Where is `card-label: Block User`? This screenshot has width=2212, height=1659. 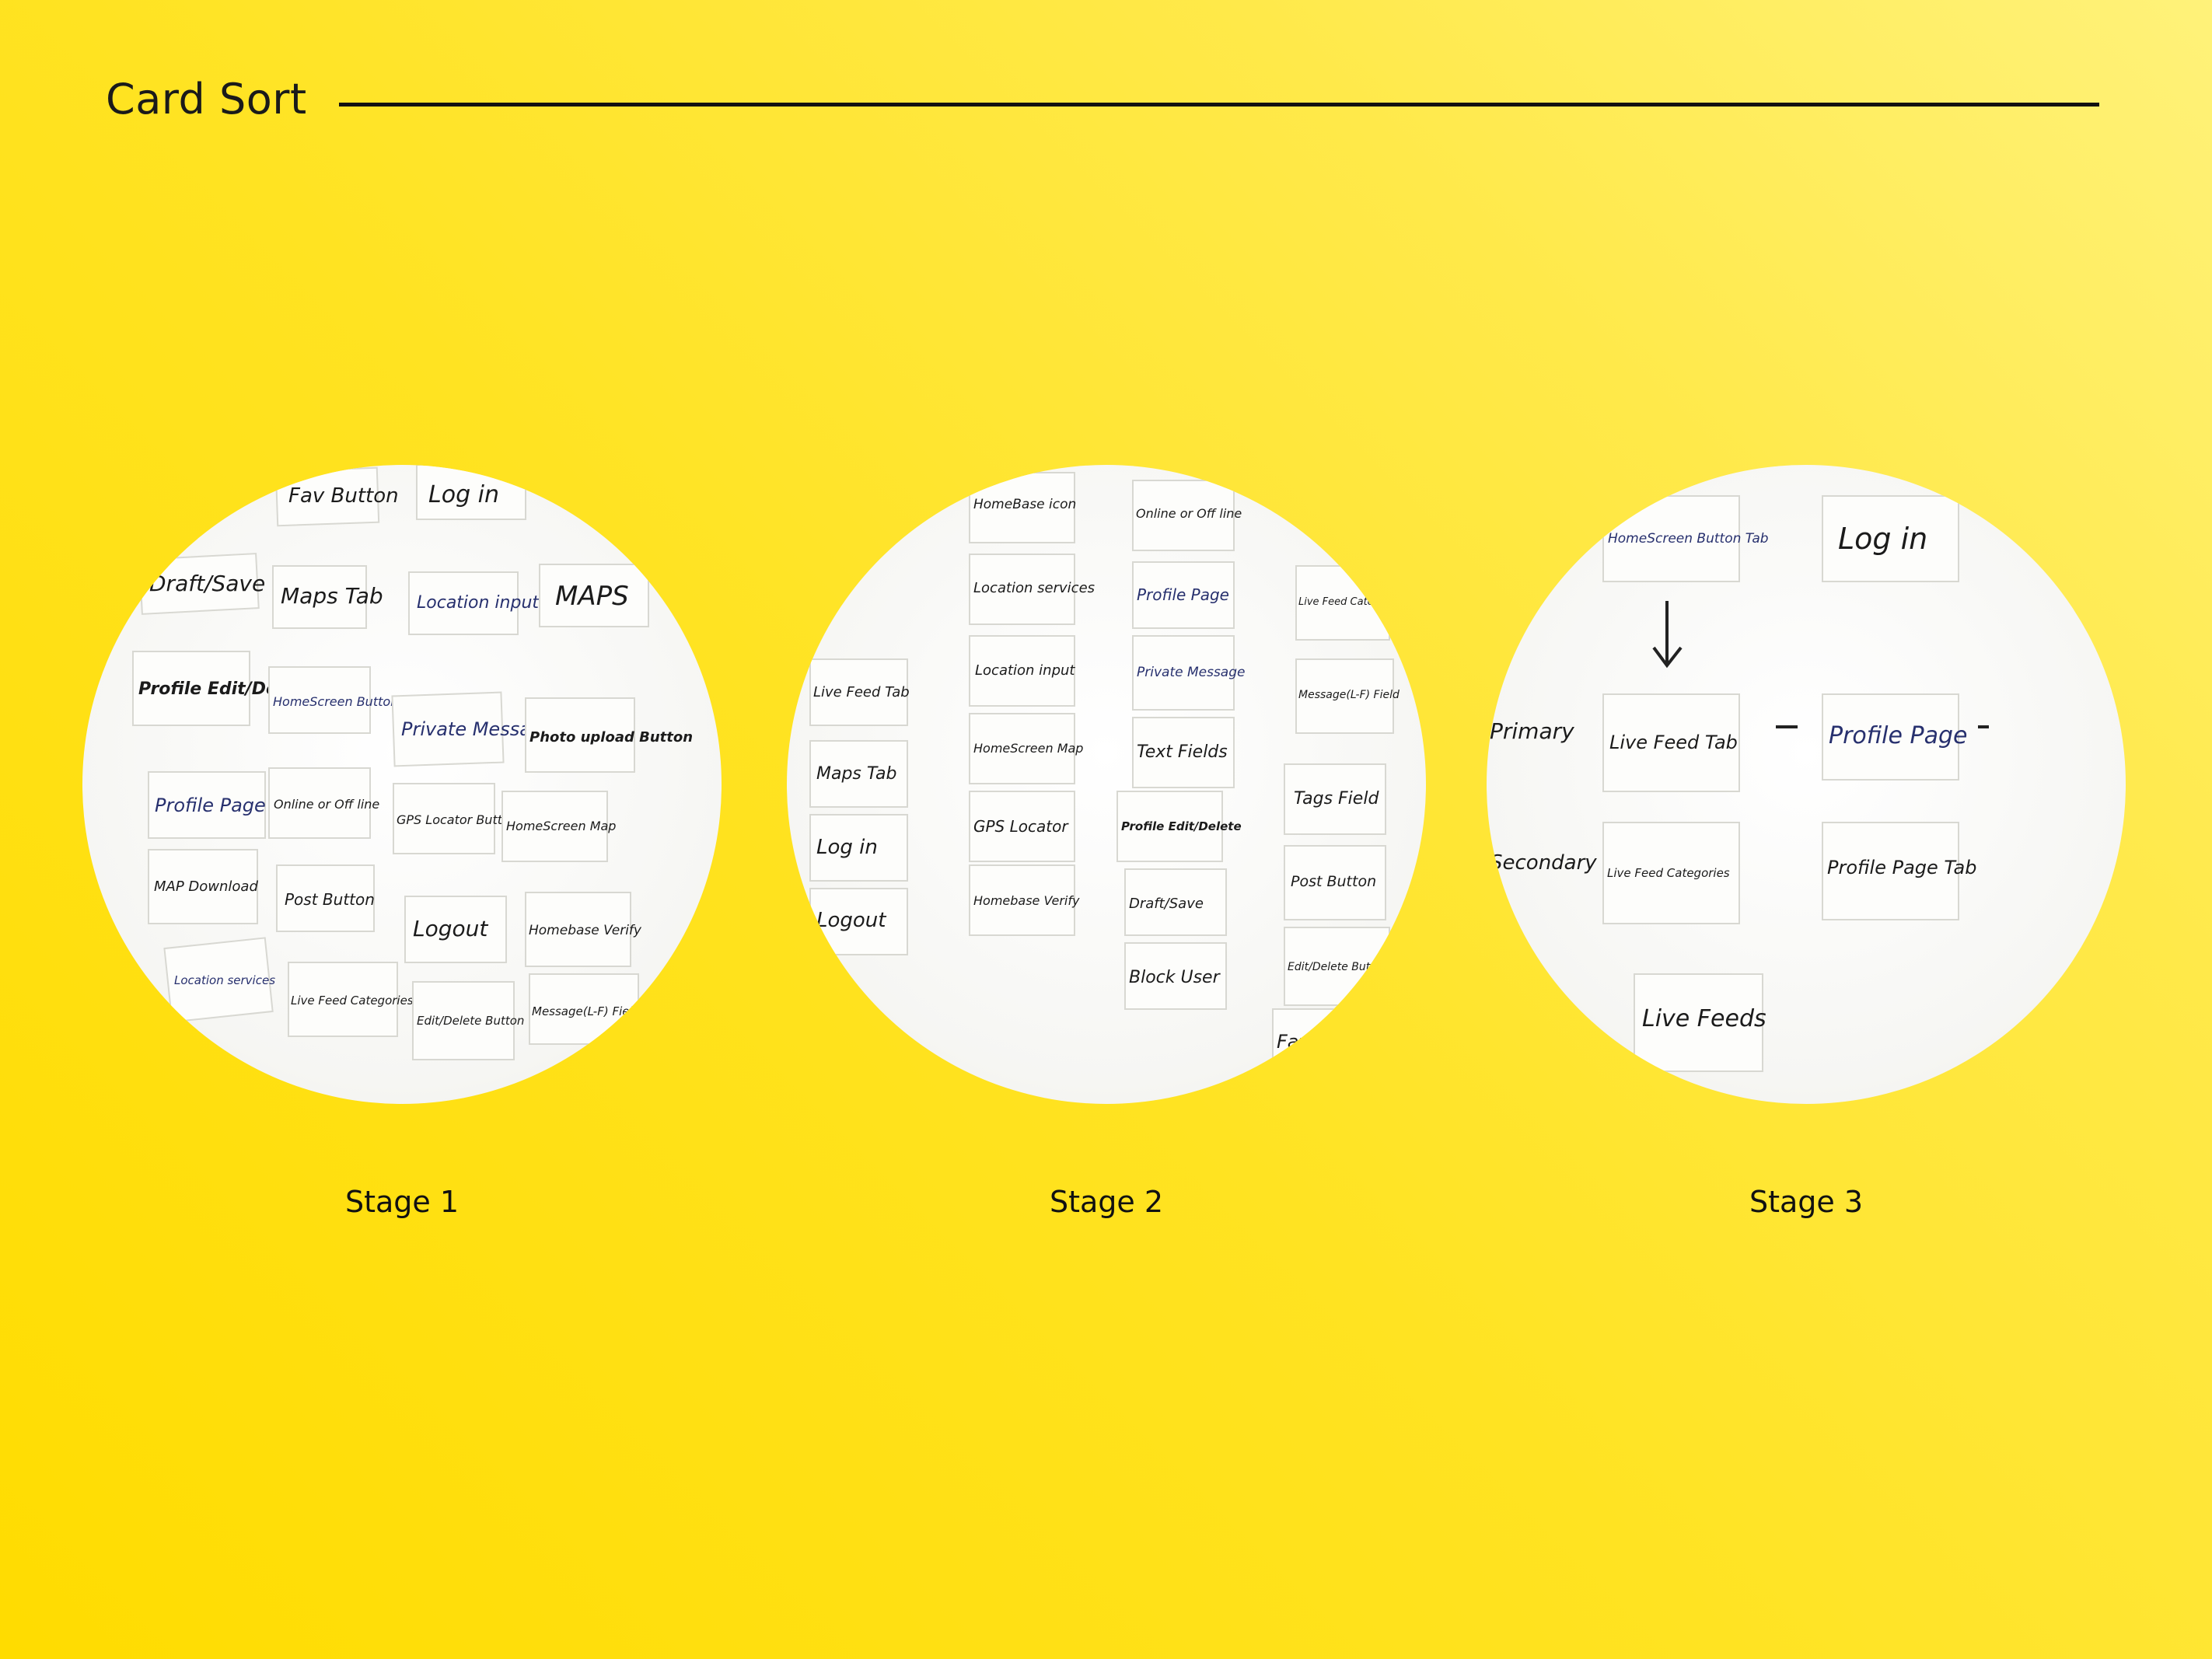 card-label: Block User is located at coordinates (1175, 977).